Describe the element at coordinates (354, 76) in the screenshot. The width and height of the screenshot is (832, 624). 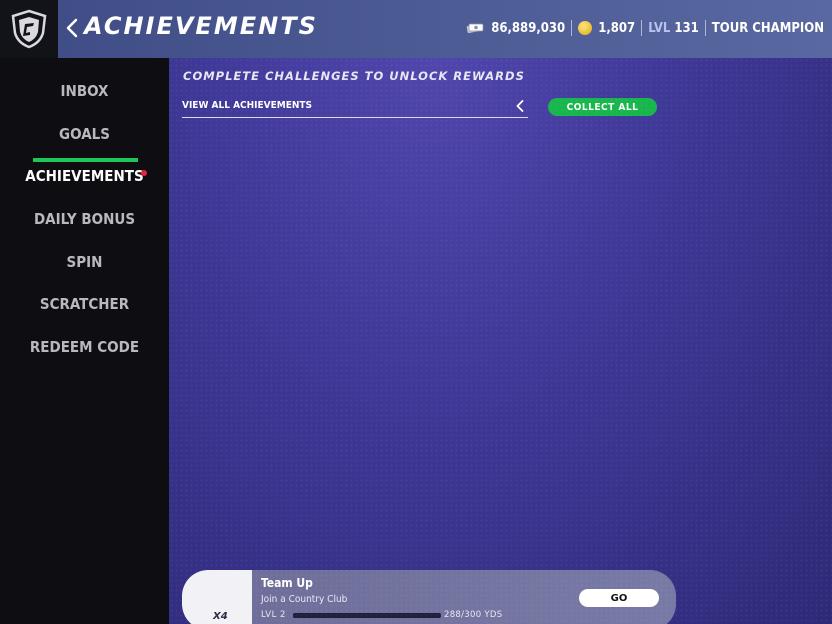
I see `page-subtitle: COMPLETE CHALLENGES TO UNLOCK REWARDS` at that location.